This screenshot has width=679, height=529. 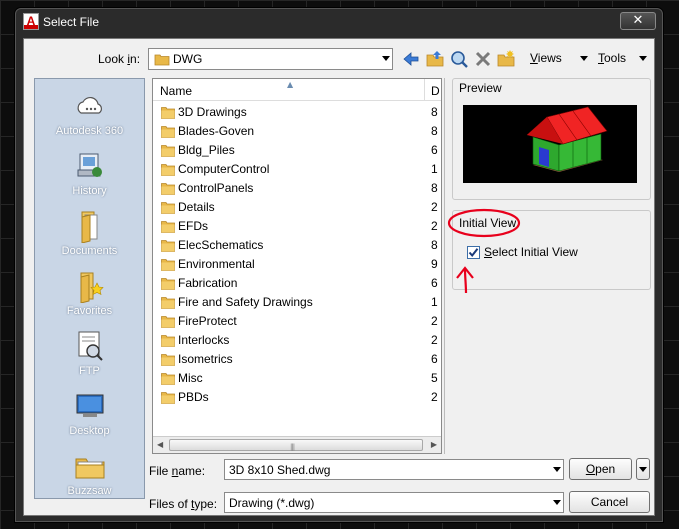 I want to click on horizontal-scrollbar: ◀ ||| ▶, so click(x=297, y=444).